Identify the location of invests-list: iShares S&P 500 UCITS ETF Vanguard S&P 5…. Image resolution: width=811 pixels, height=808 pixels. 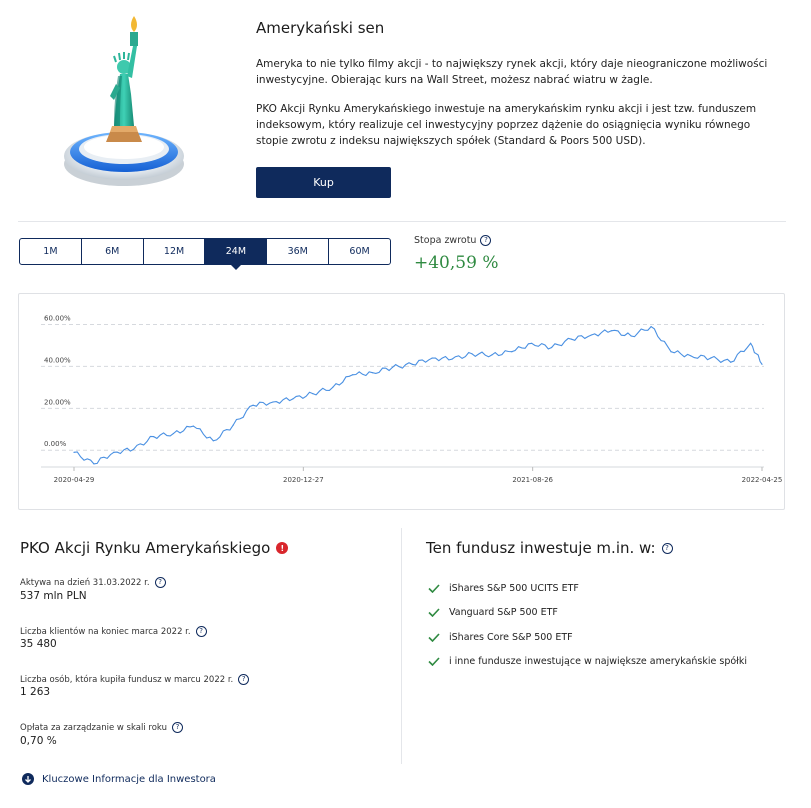
(587, 625).